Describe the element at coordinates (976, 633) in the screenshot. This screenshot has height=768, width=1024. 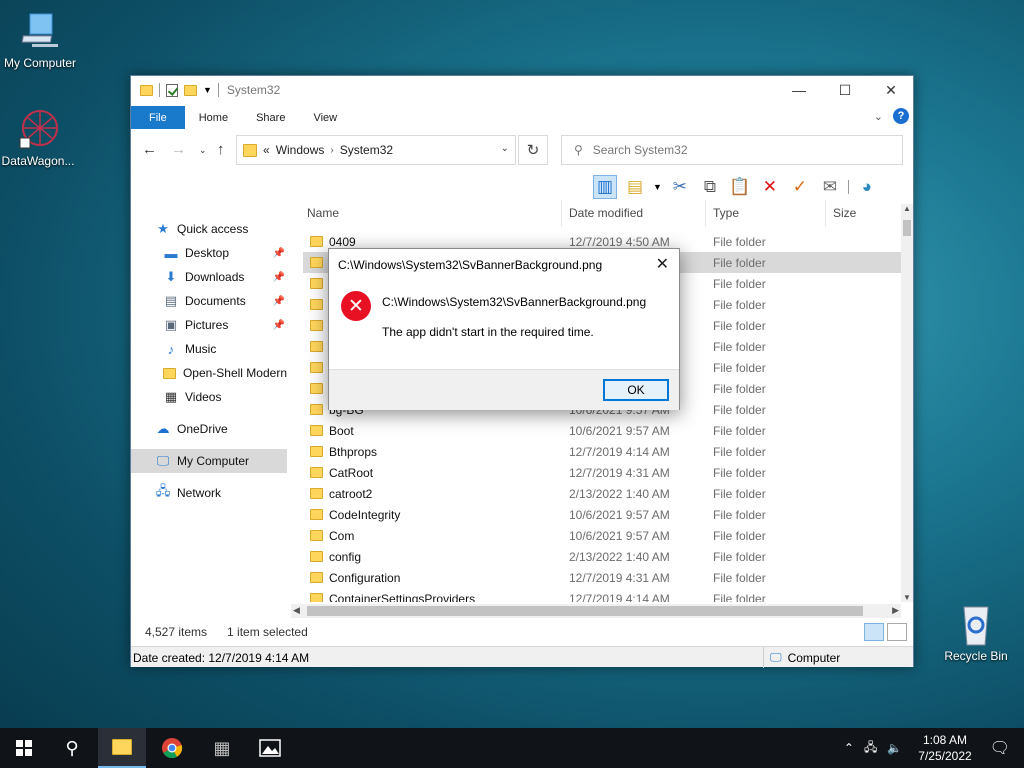
I see `desktop-icon-recycle-bin: Recycle Bin` at that location.